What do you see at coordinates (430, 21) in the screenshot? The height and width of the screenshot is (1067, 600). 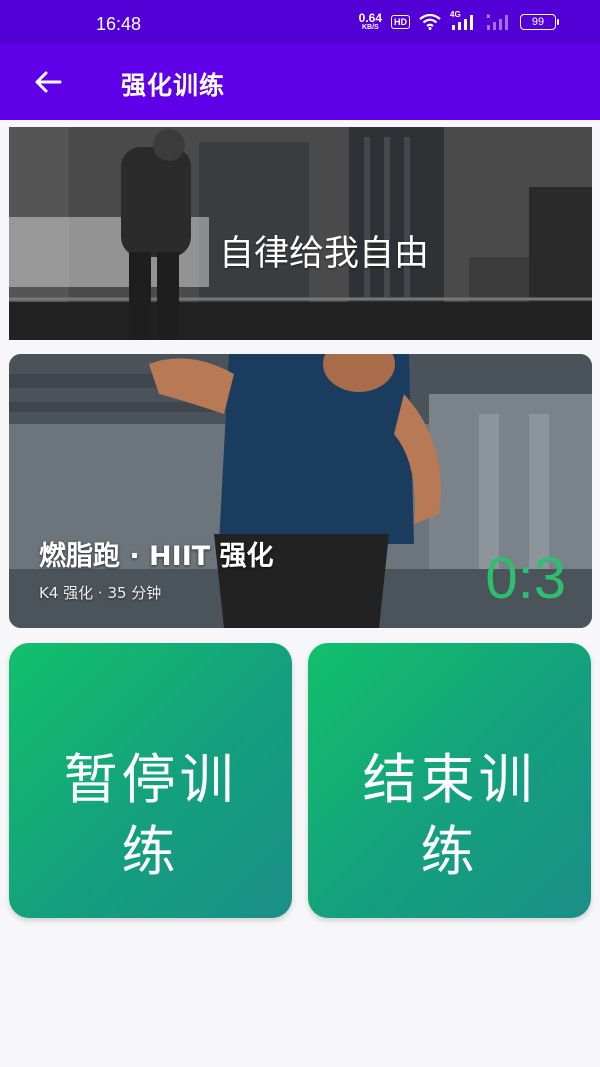 I see `wifi-icon` at bounding box center [430, 21].